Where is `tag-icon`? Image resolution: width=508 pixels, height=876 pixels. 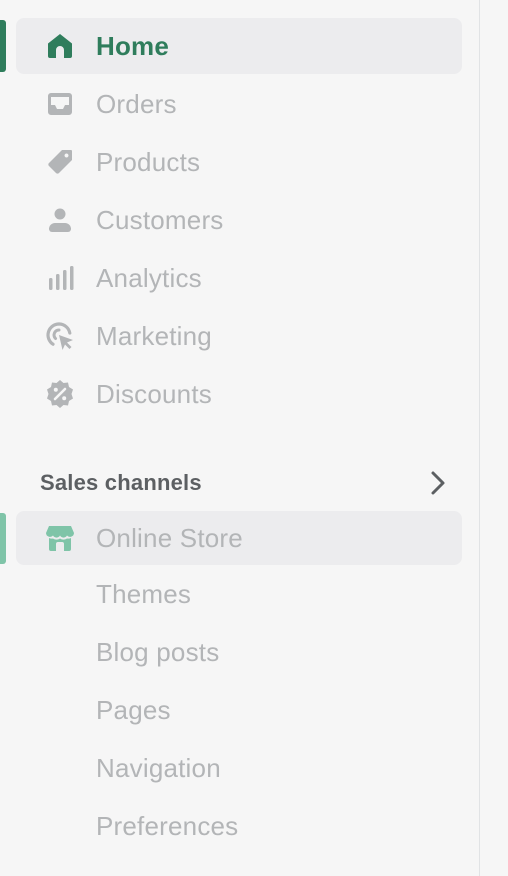
tag-icon is located at coordinates (60, 162).